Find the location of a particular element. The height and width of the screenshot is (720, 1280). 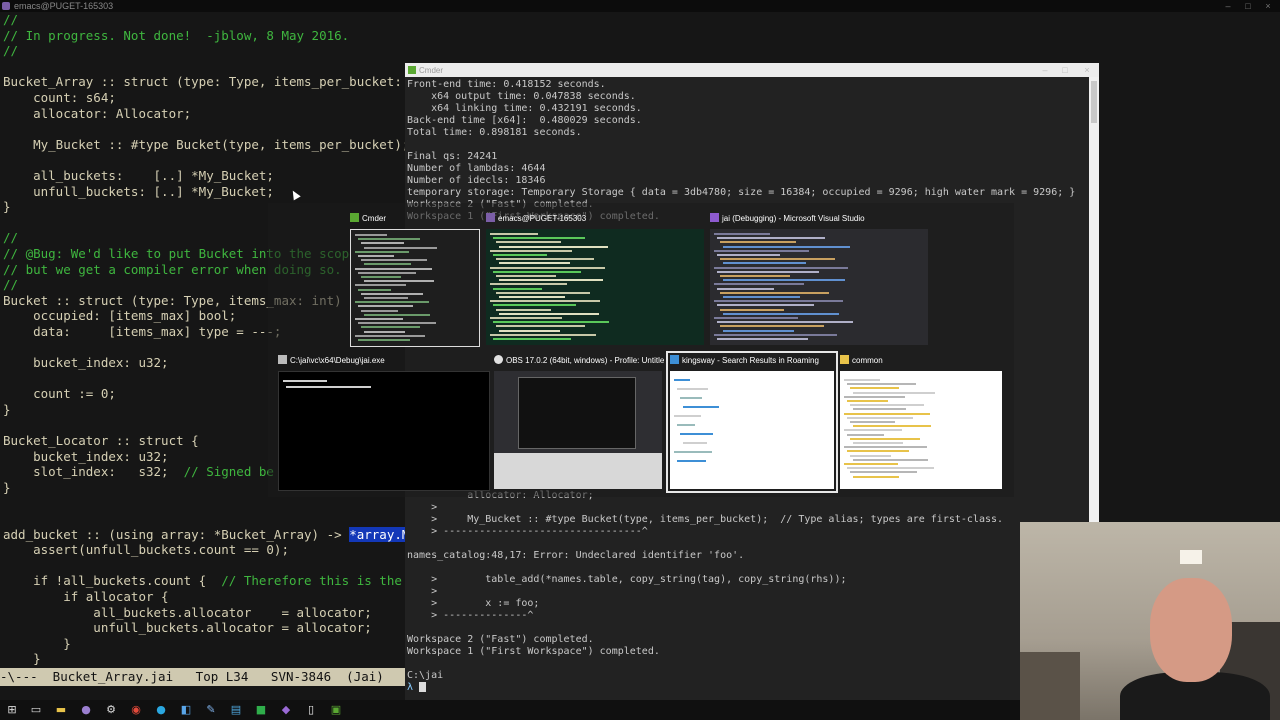

terminal-line: x64 output time: 0.047838 seconds. is located at coordinates (521, 96).